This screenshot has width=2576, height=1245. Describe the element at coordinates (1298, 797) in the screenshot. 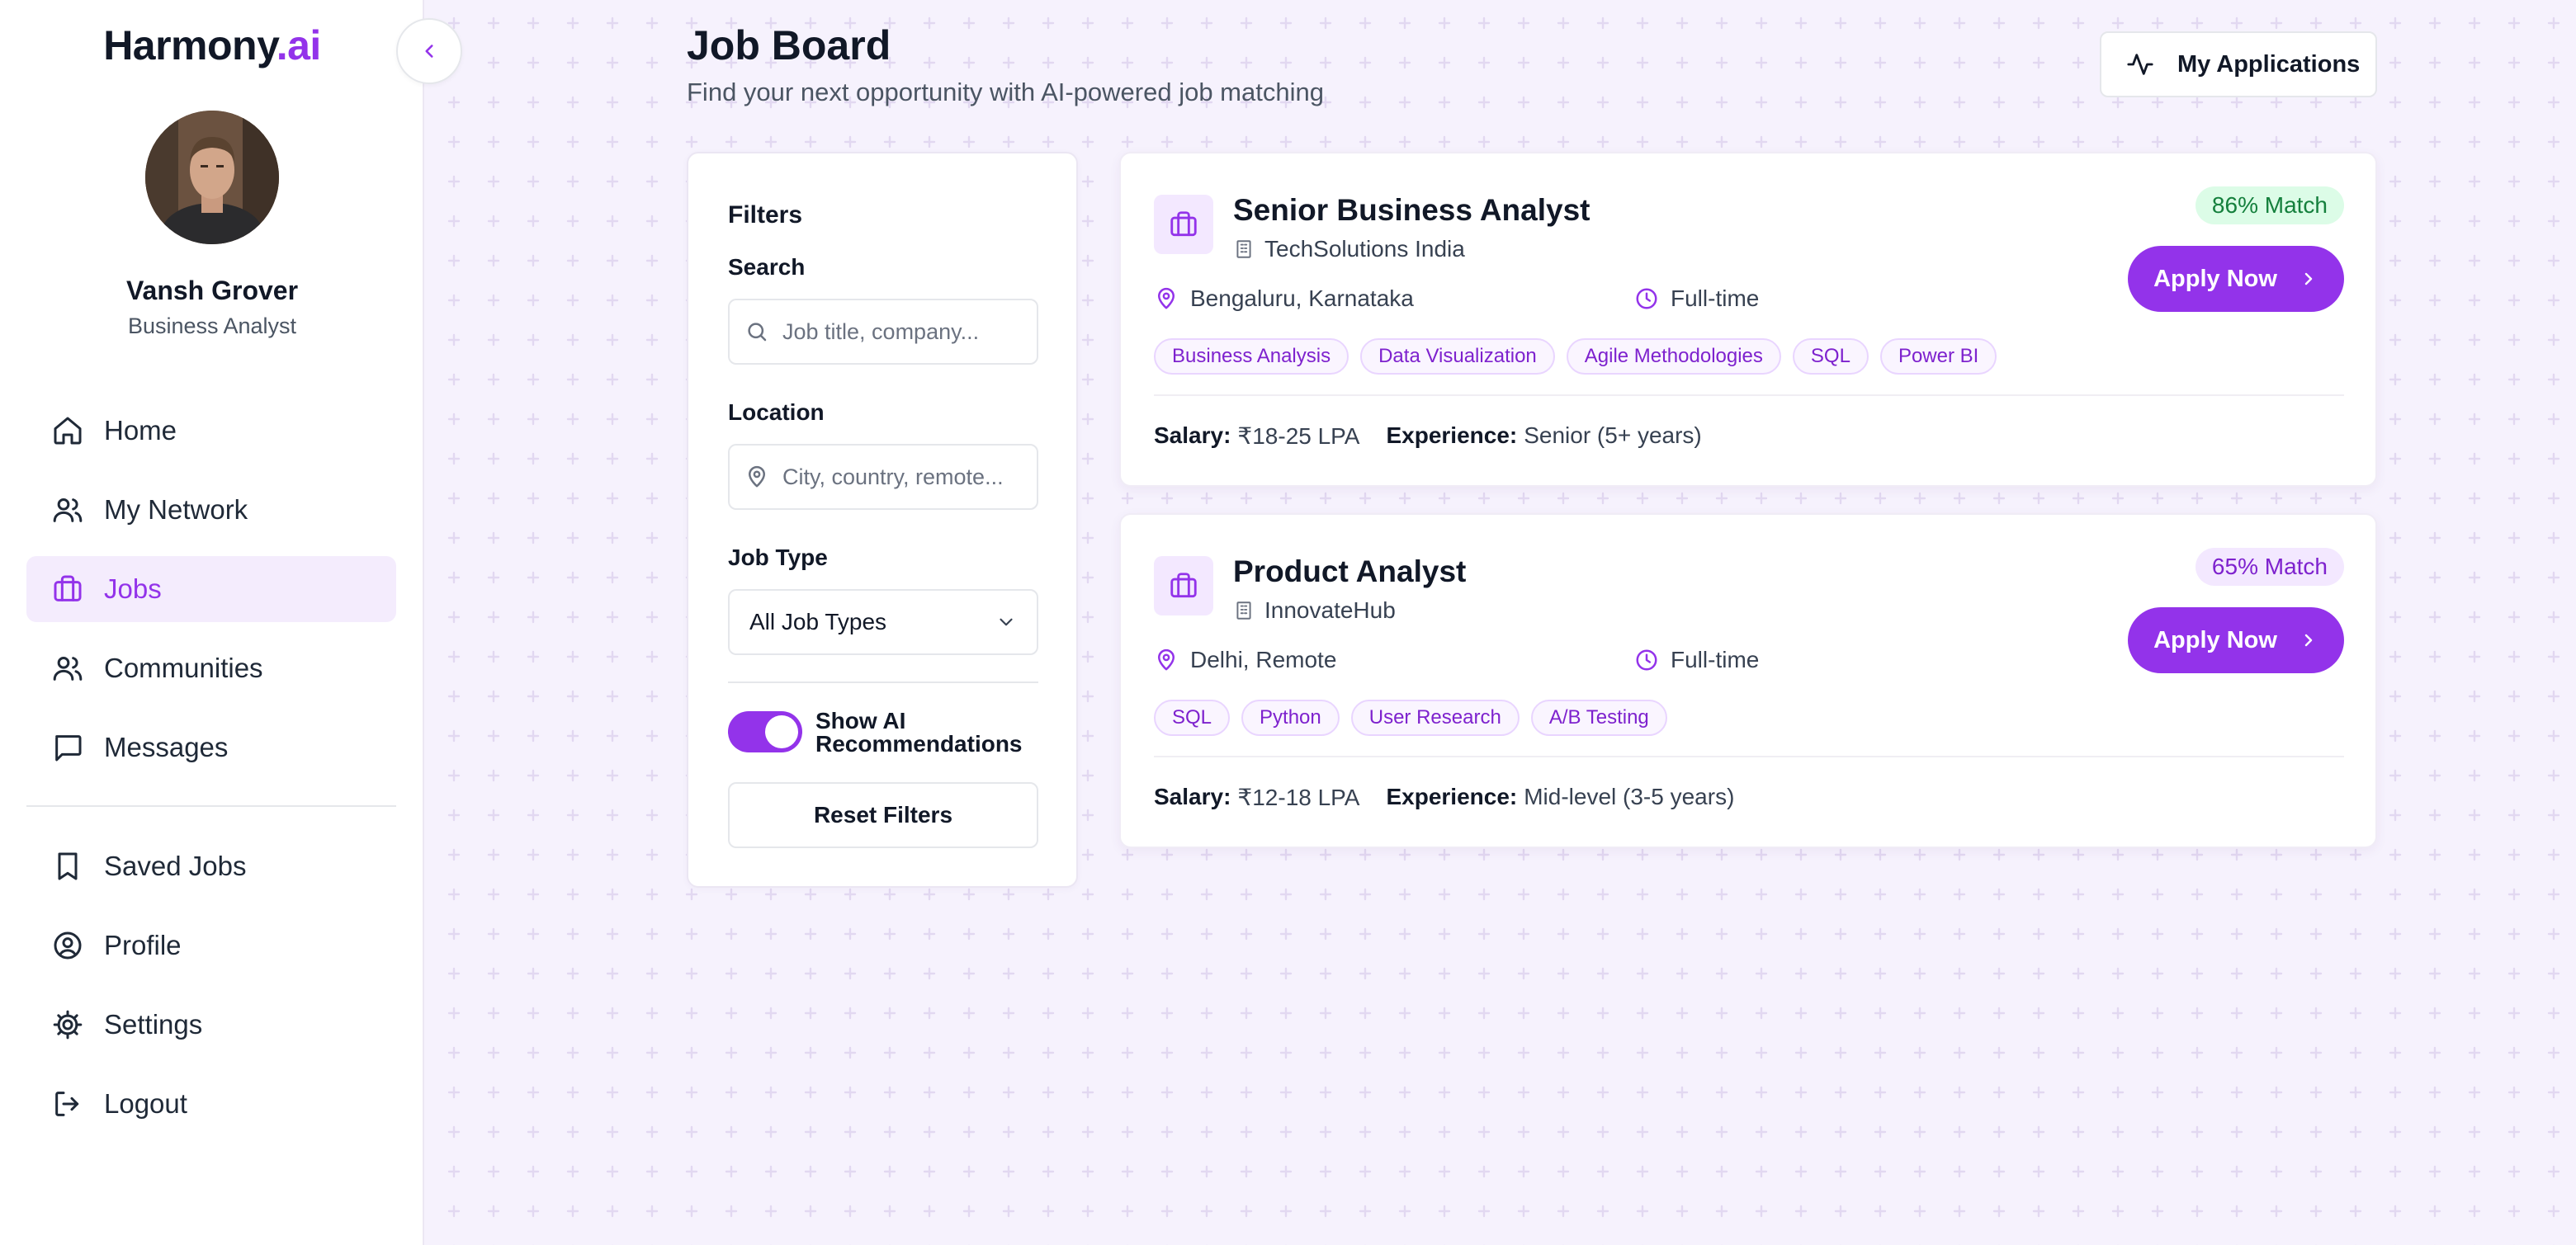

I see `salary-value: ₹12-18 LPA` at that location.